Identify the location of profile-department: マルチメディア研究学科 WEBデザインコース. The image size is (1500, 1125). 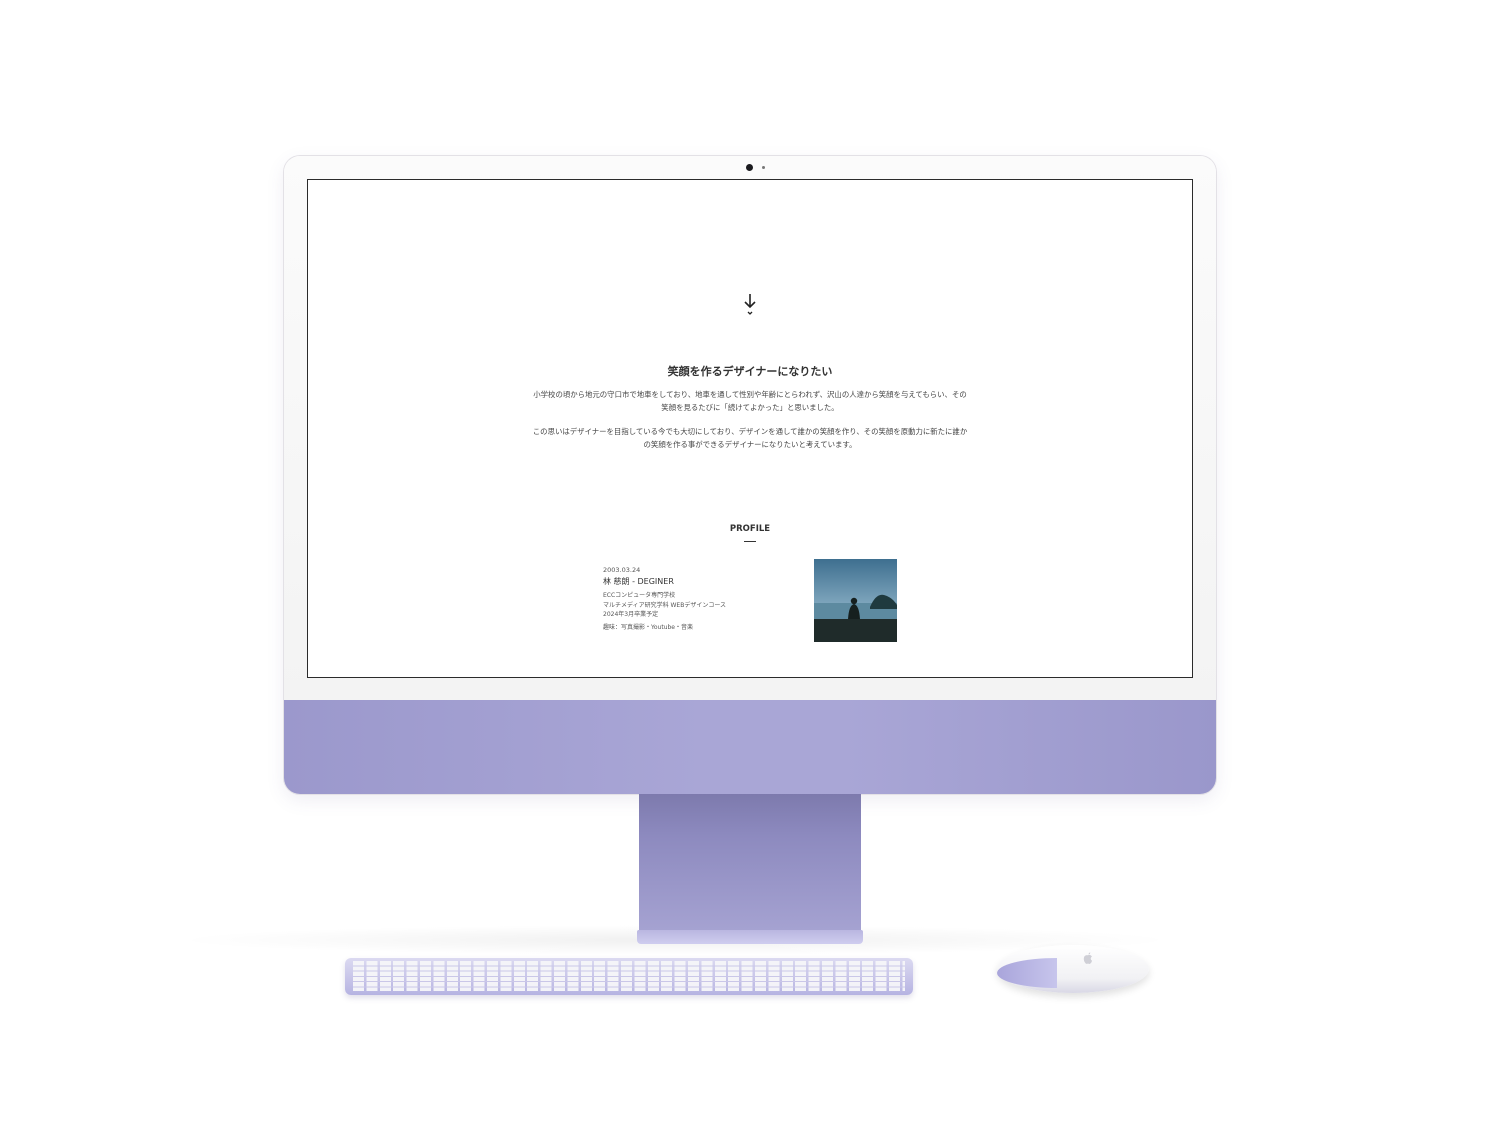
(665, 605).